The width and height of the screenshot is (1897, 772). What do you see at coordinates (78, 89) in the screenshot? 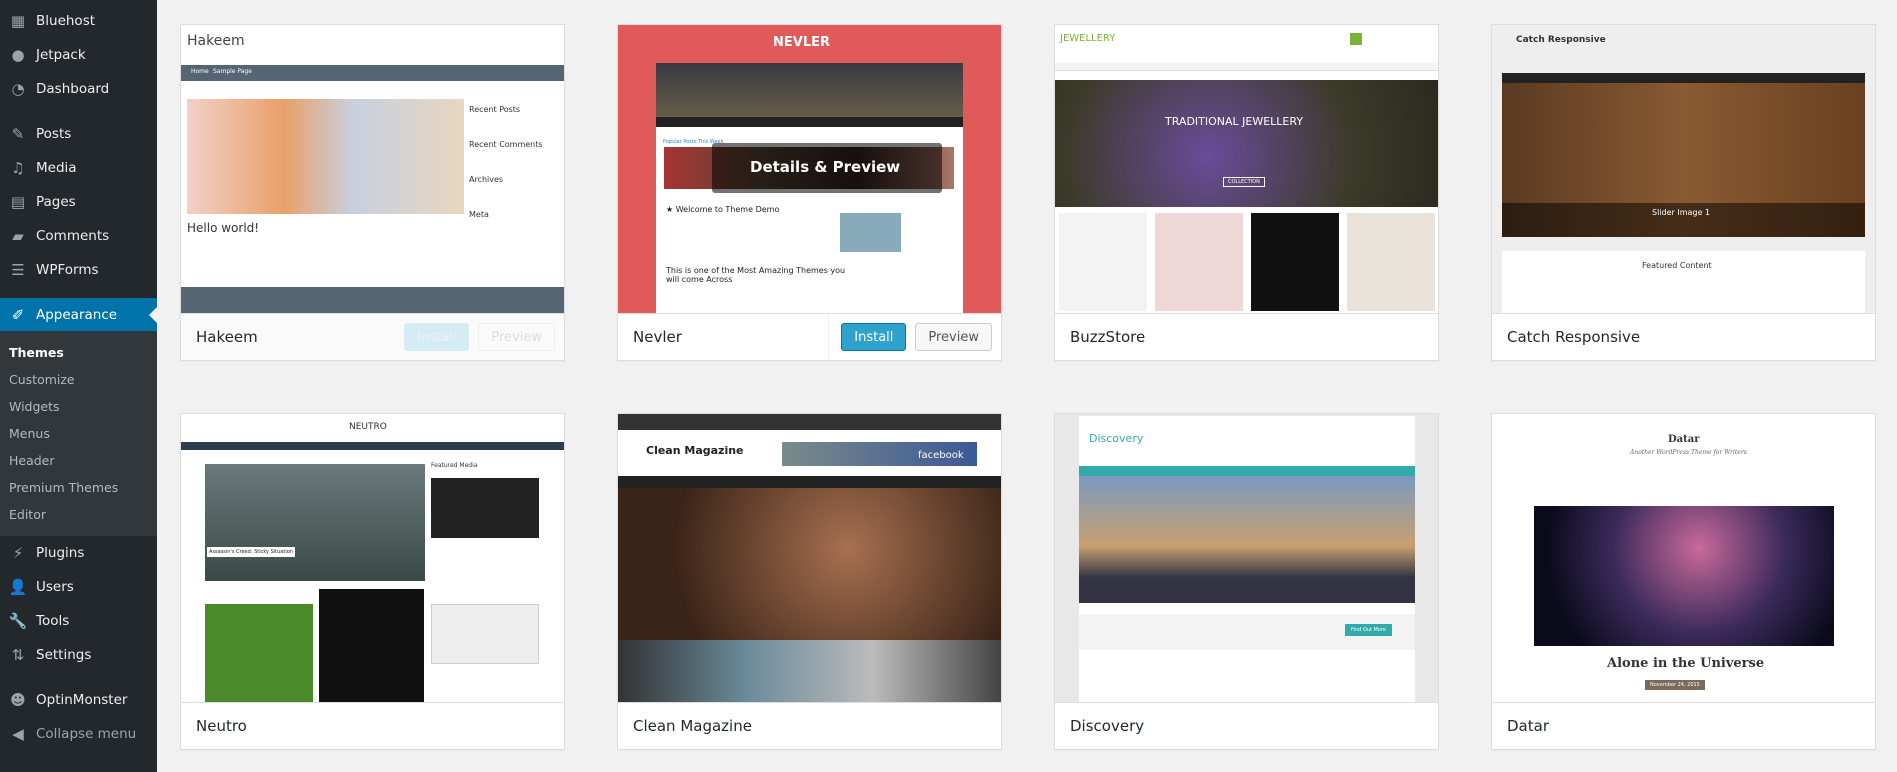
I see `menu-dashboard: ◔ Dashboard` at bounding box center [78, 89].